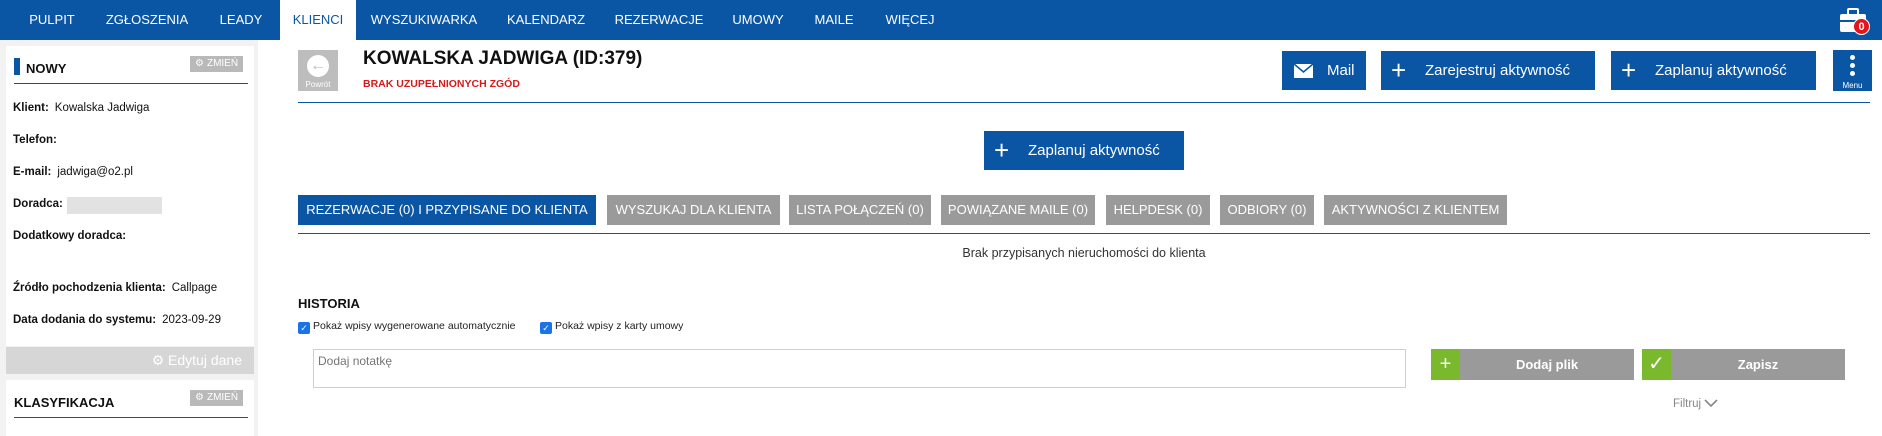 The height and width of the screenshot is (436, 1882). I want to click on nav-wyszukiwarka: WYSZUKIWARKA, so click(424, 20).